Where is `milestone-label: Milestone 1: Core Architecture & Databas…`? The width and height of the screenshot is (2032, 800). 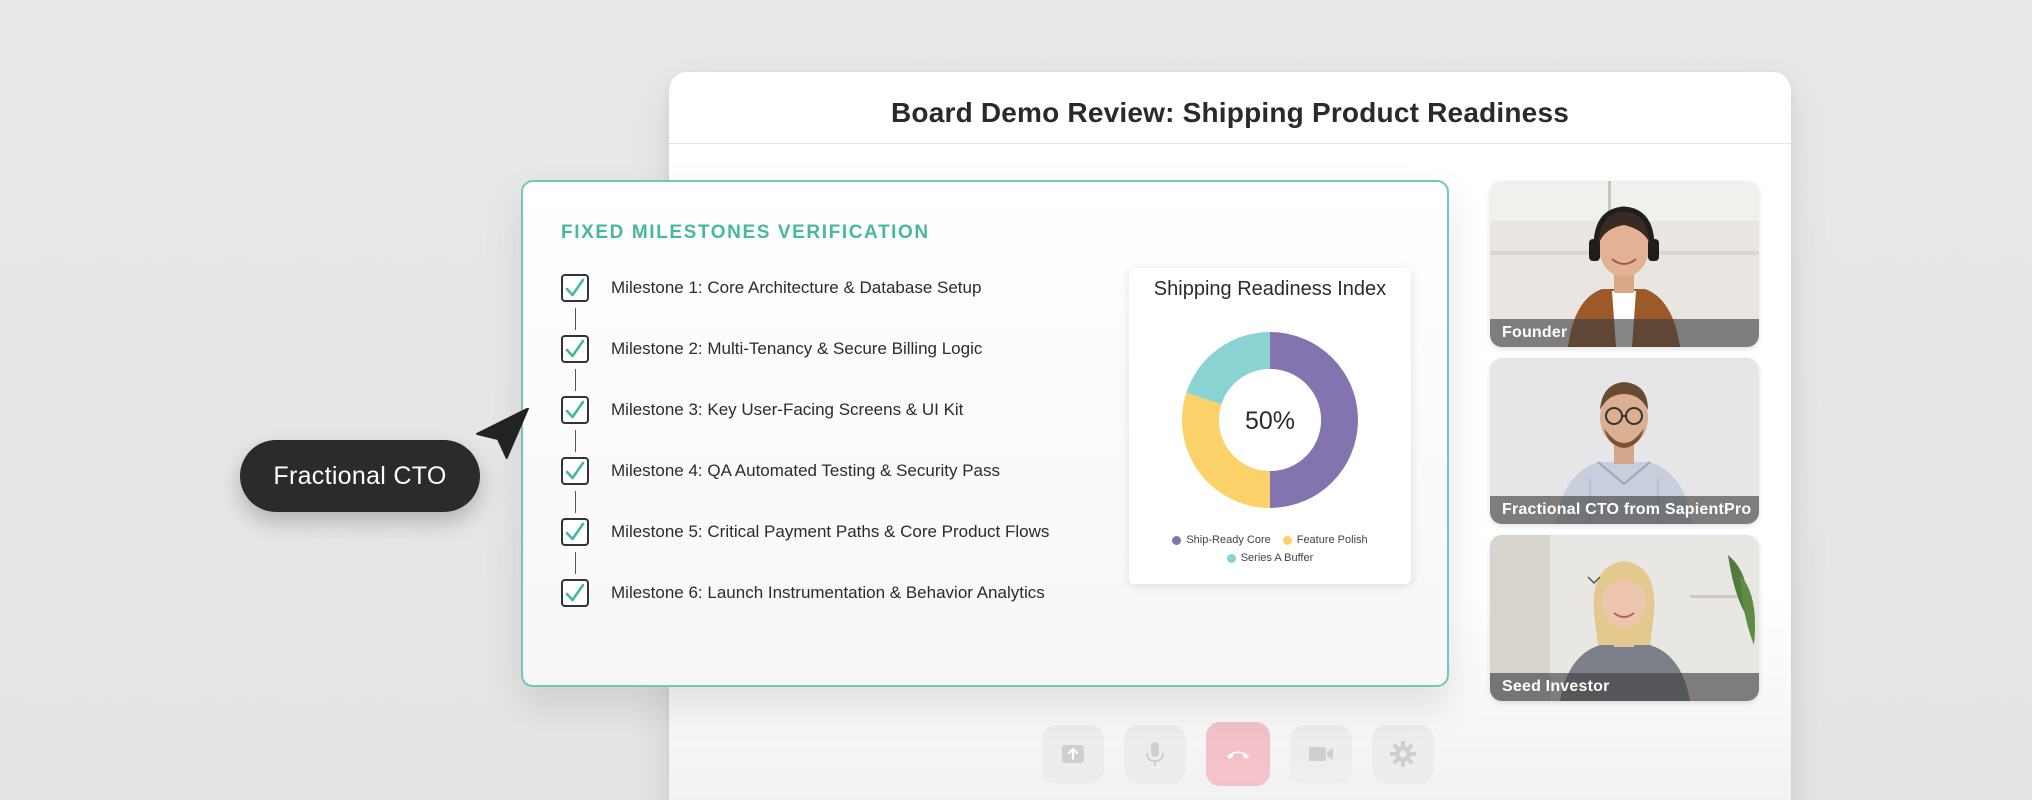 milestone-label: Milestone 1: Core Architecture & Databas… is located at coordinates (796, 287).